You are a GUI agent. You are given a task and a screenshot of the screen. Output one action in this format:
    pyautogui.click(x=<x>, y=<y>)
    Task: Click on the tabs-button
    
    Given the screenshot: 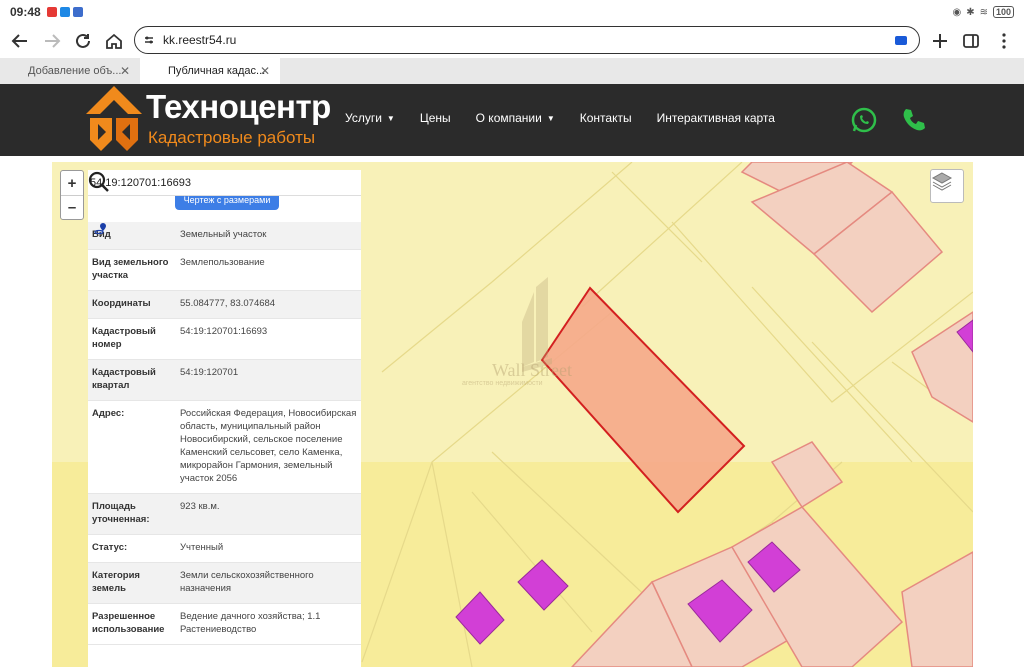 What is the action you would take?
    pyautogui.click(x=971, y=41)
    